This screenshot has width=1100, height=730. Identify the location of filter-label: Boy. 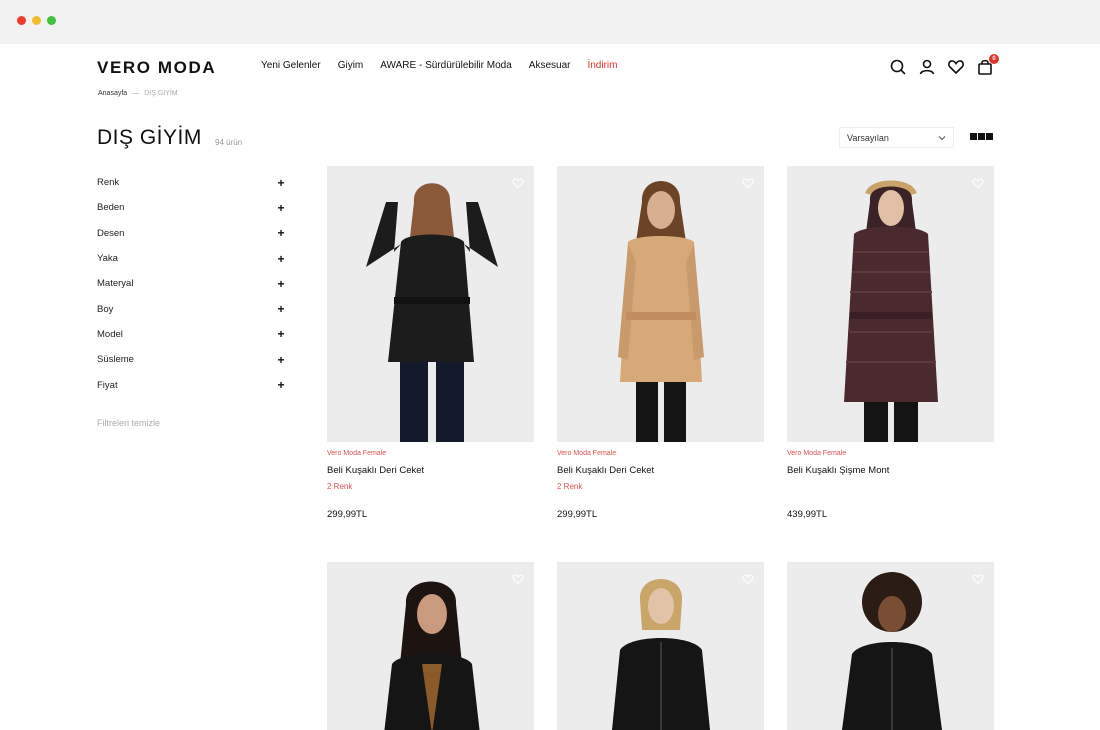
(105, 309).